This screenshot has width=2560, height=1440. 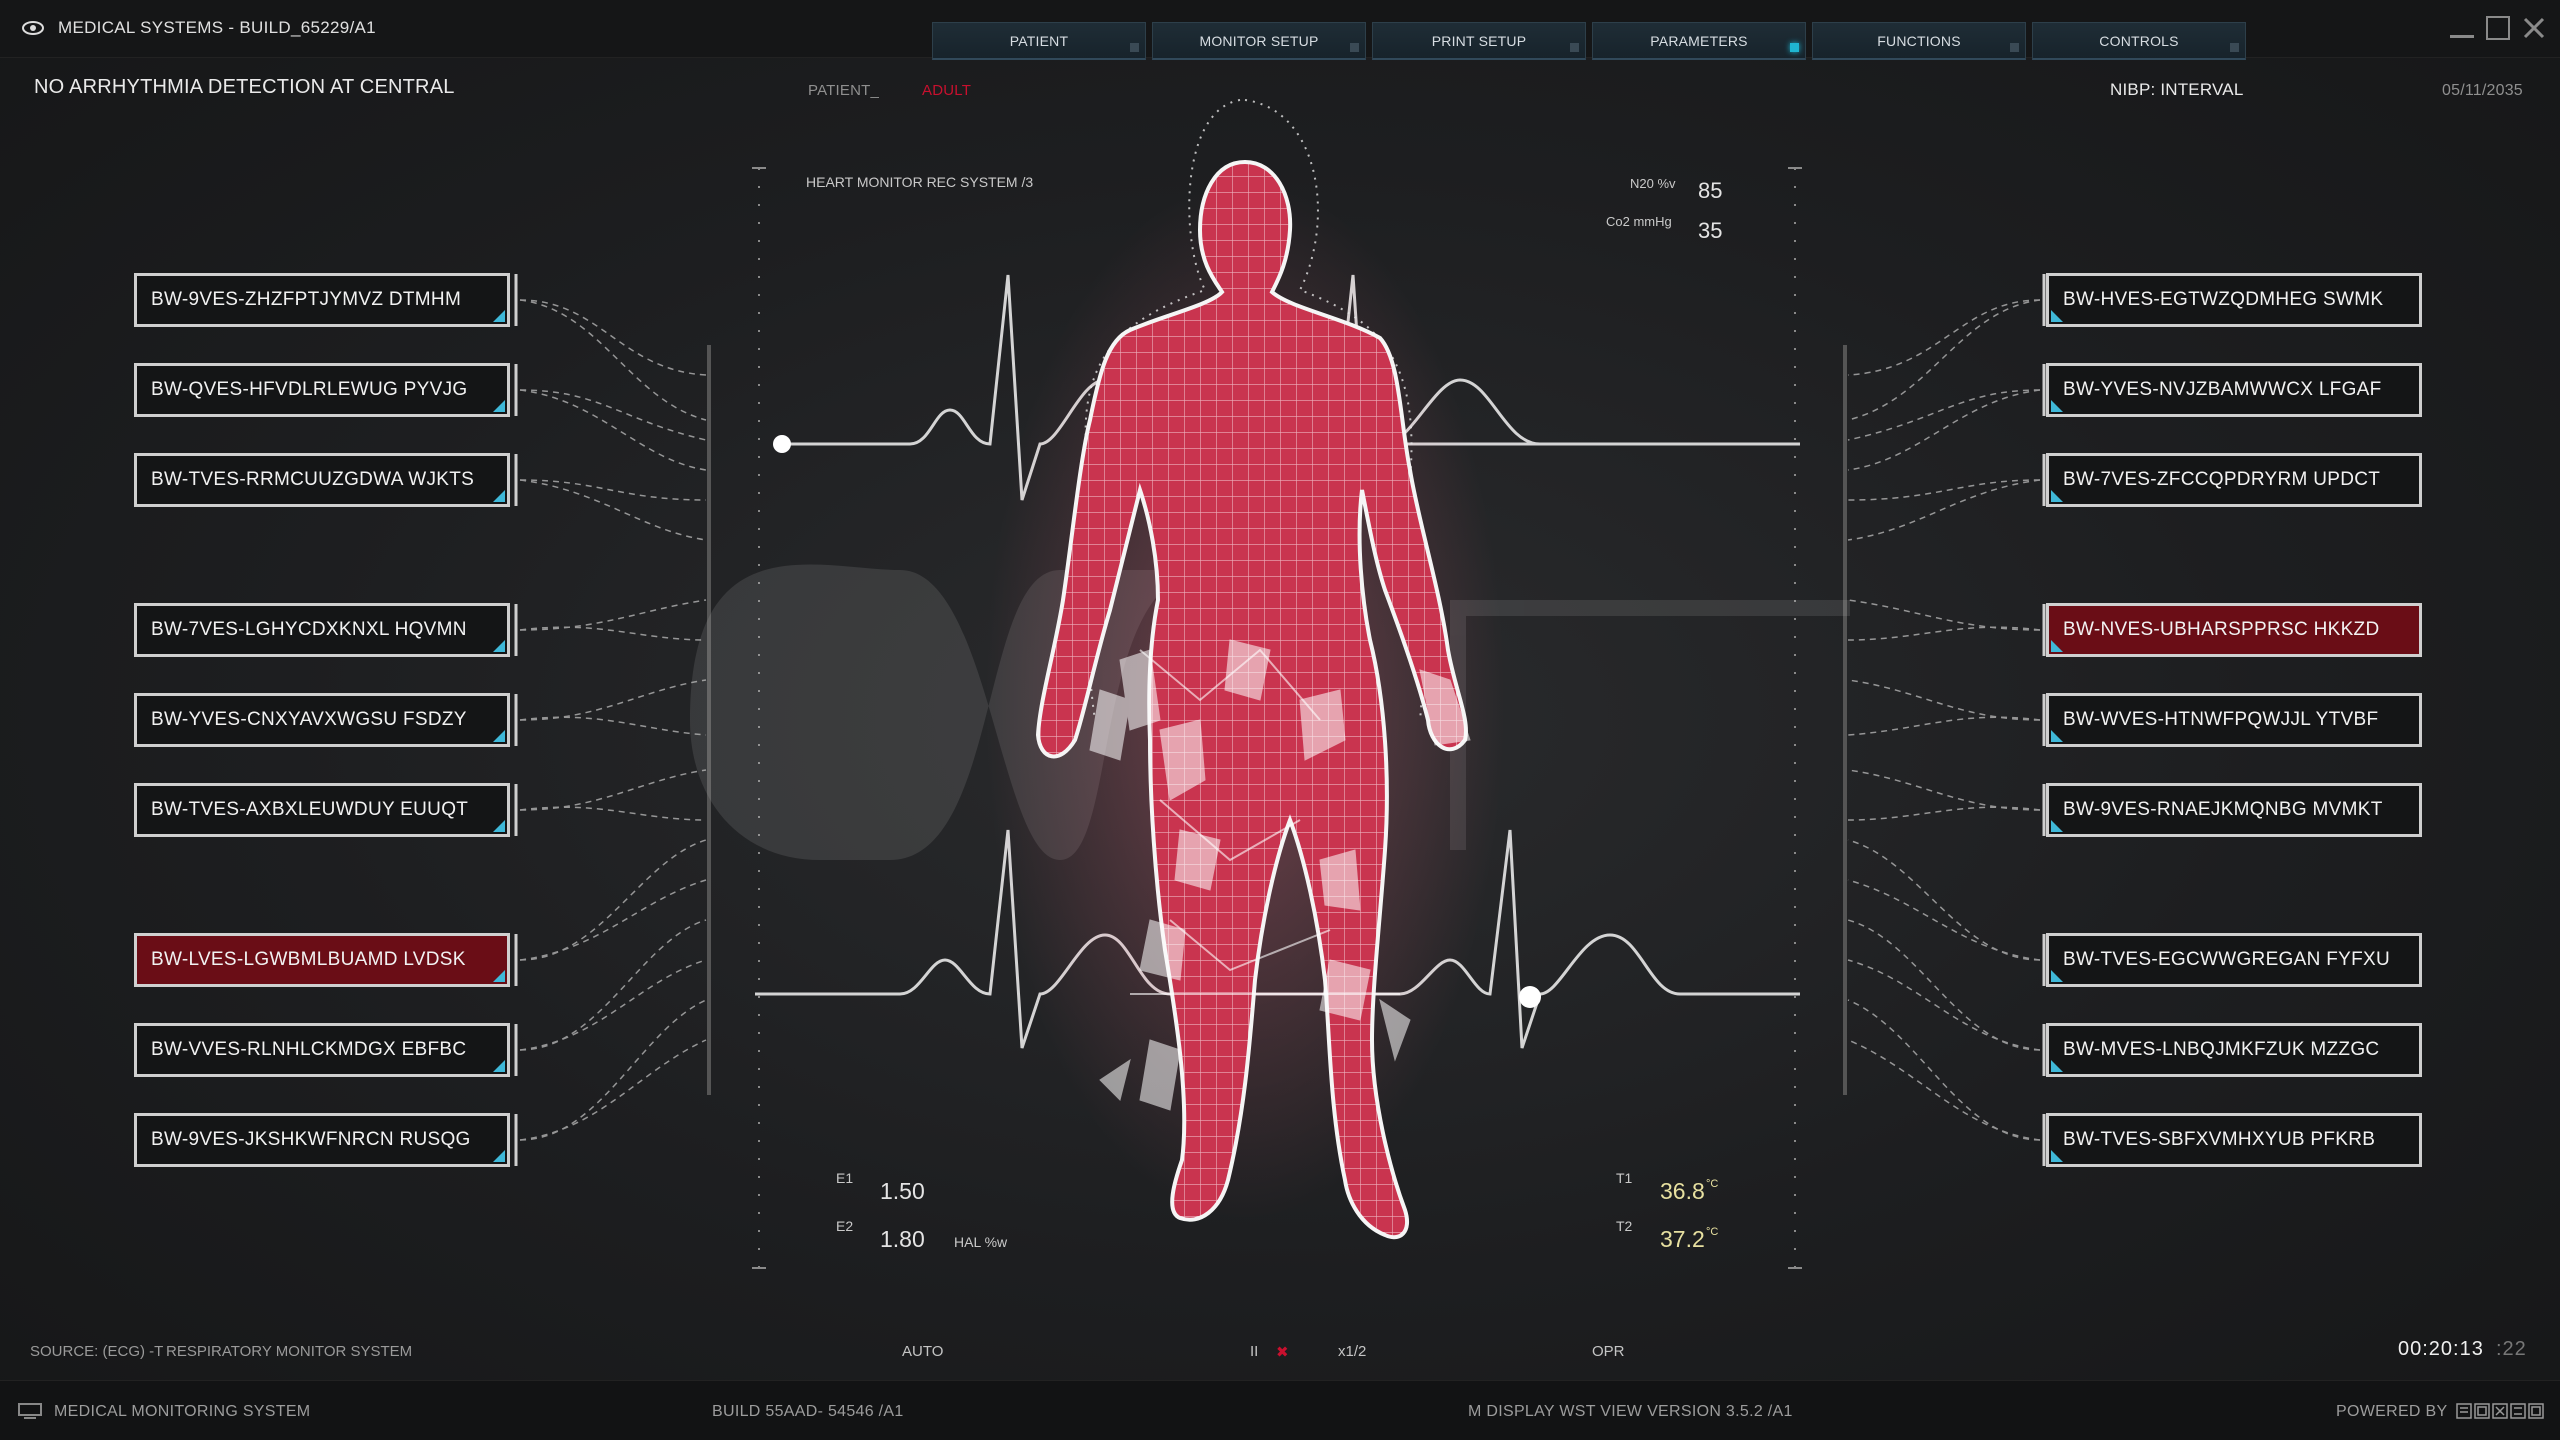 What do you see at coordinates (808, 1411) in the screenshot?
I see `footer-build: BUILD 55AAD- 54546 /A1` at bounding box center [808, 1411].